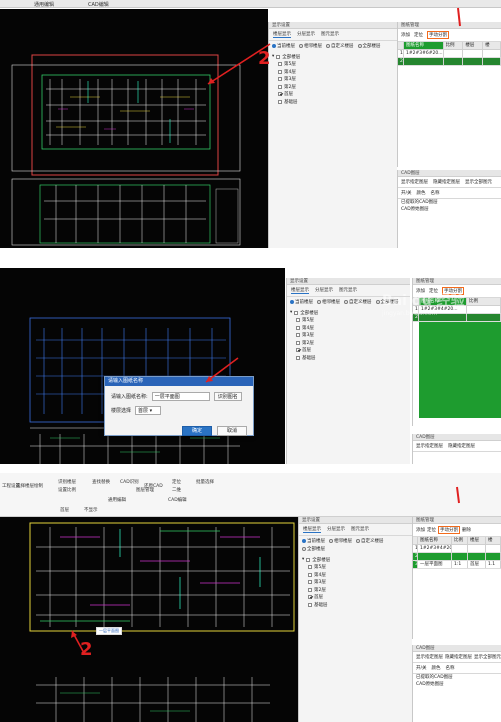 This screenshot has width=501, height=722. Describe the element at coordinates (145, 490) in the screenshot. I see `ribbon-layer-mgmt: 图层管理` at that location.